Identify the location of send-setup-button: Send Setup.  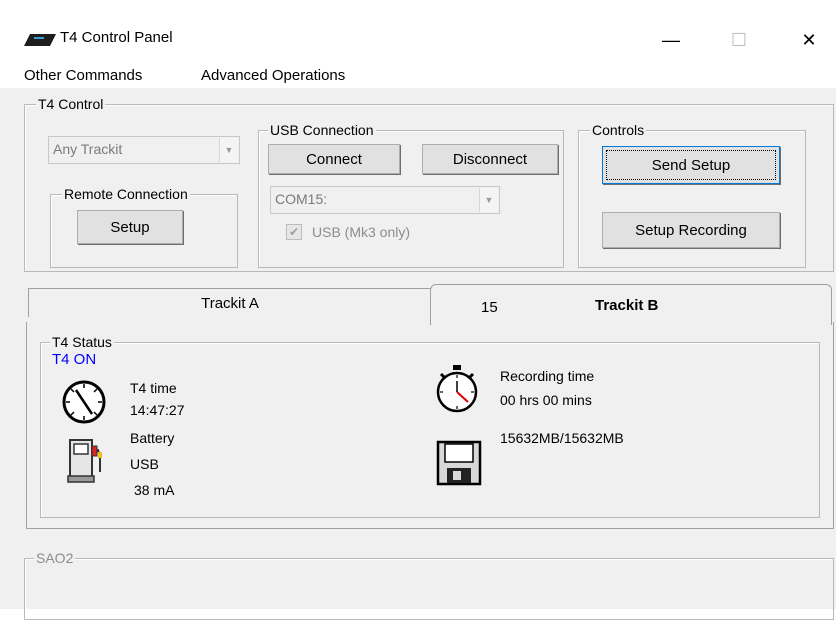
(691, 165).